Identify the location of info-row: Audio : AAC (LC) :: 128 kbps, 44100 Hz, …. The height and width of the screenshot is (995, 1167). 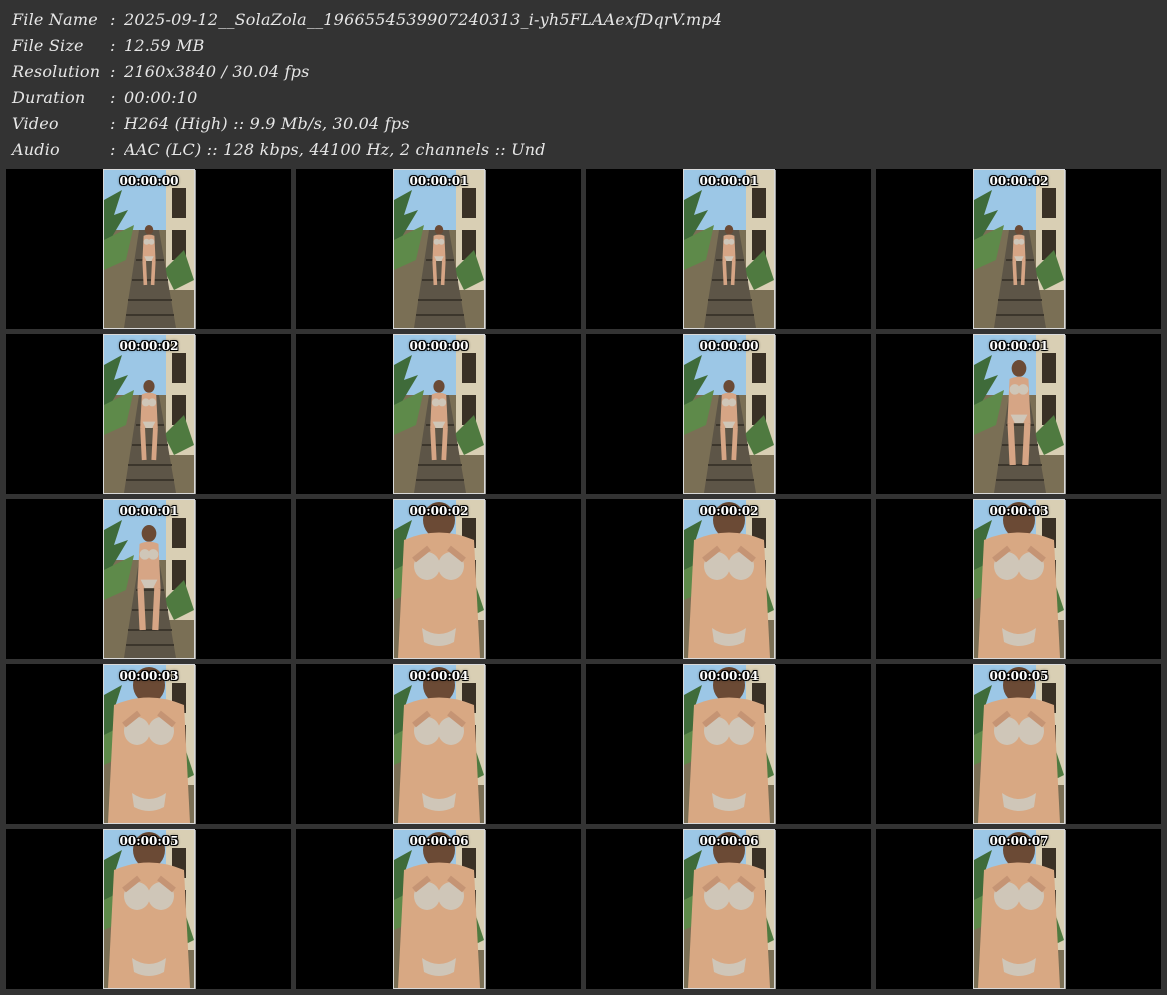
(582, 150).